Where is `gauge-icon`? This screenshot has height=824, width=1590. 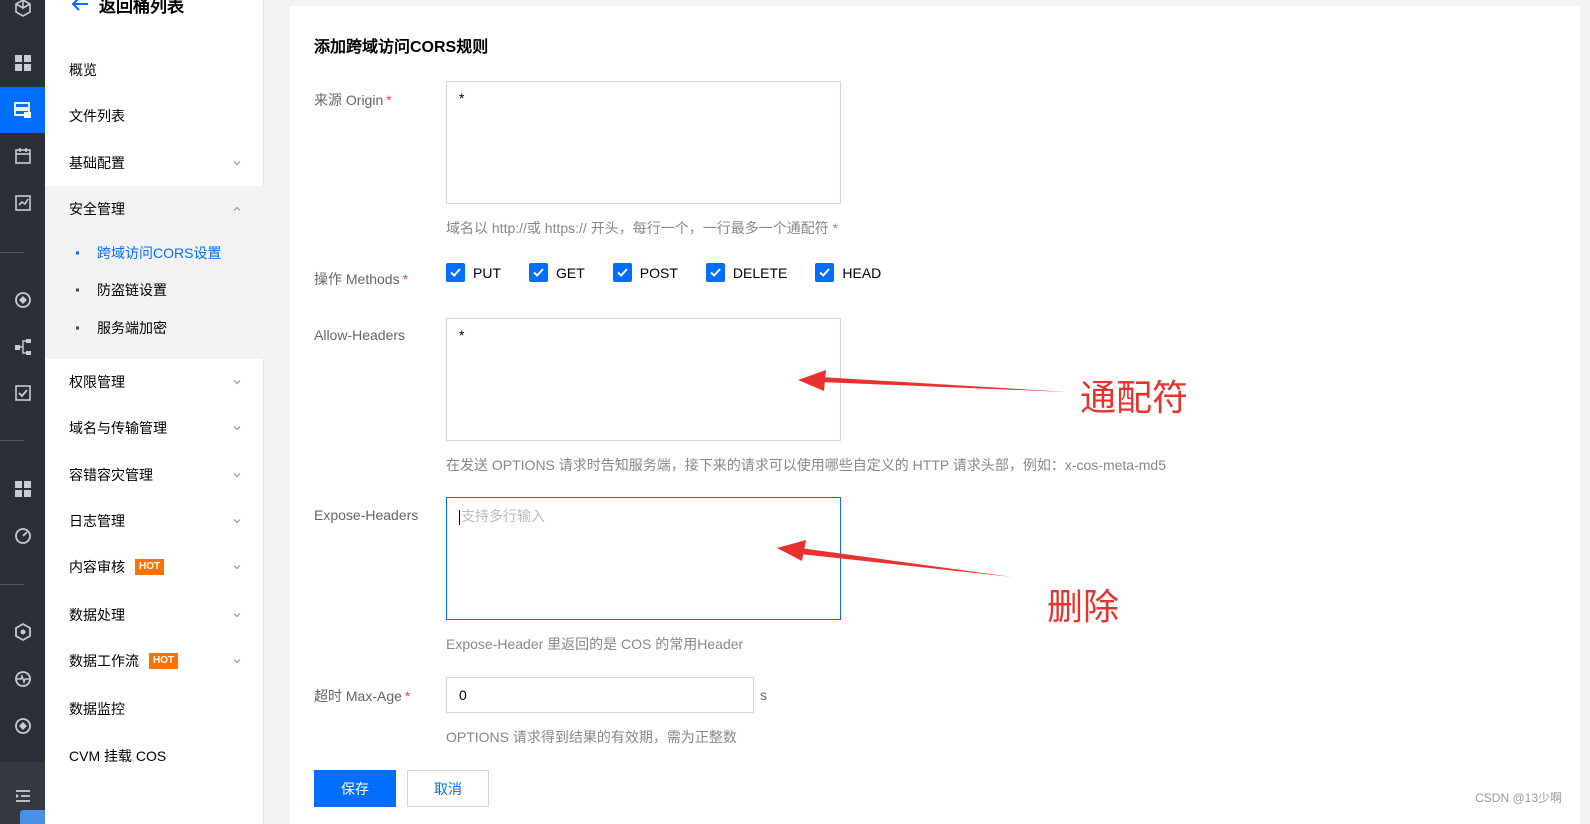 gauge-icon is located at coordinates (22, 536).